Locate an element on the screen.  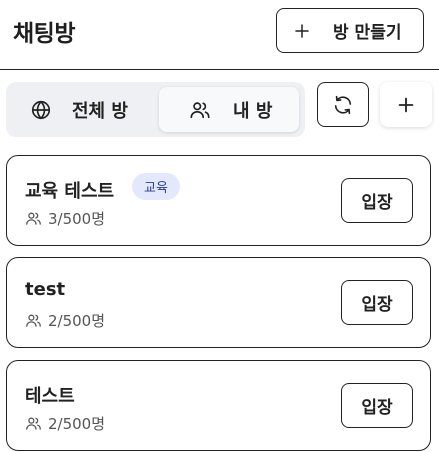
create-room-button: 방 만들기 is located at coordinates (350, 30).